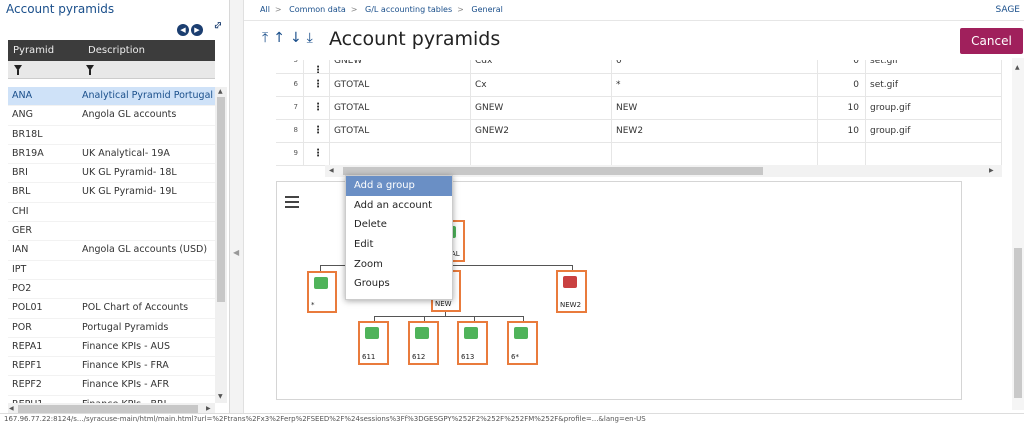 This screenshot has height=425, width=1024. What do you see at coordinates (111, 309) in the screenshot?
I see `pyramid-row: POL01 POL Chart of Accounts` at bounding box center [111, 309].